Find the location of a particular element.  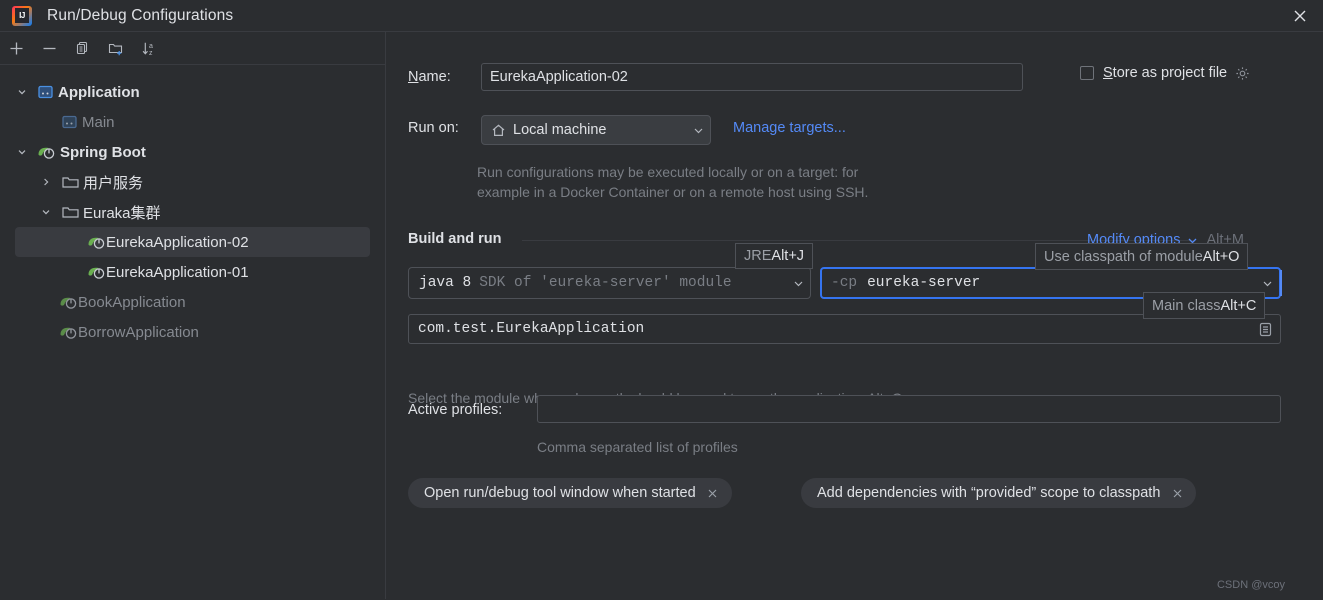

name-label: Name: is located at coordinates (429, 77).